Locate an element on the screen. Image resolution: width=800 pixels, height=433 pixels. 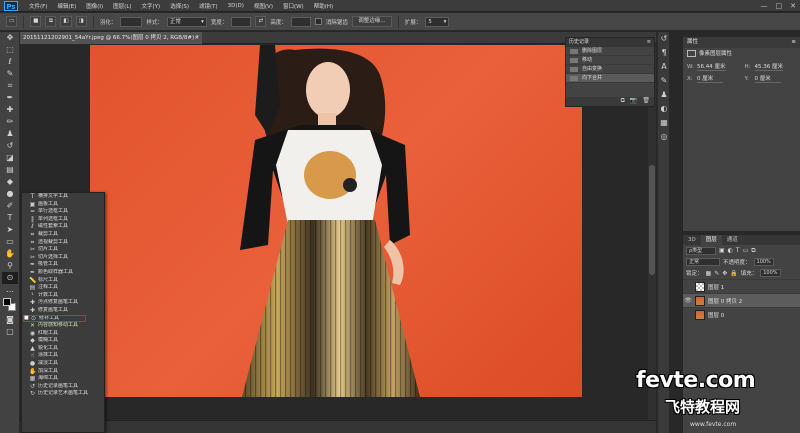
close-icon: × is located at coordinates (196, 38).